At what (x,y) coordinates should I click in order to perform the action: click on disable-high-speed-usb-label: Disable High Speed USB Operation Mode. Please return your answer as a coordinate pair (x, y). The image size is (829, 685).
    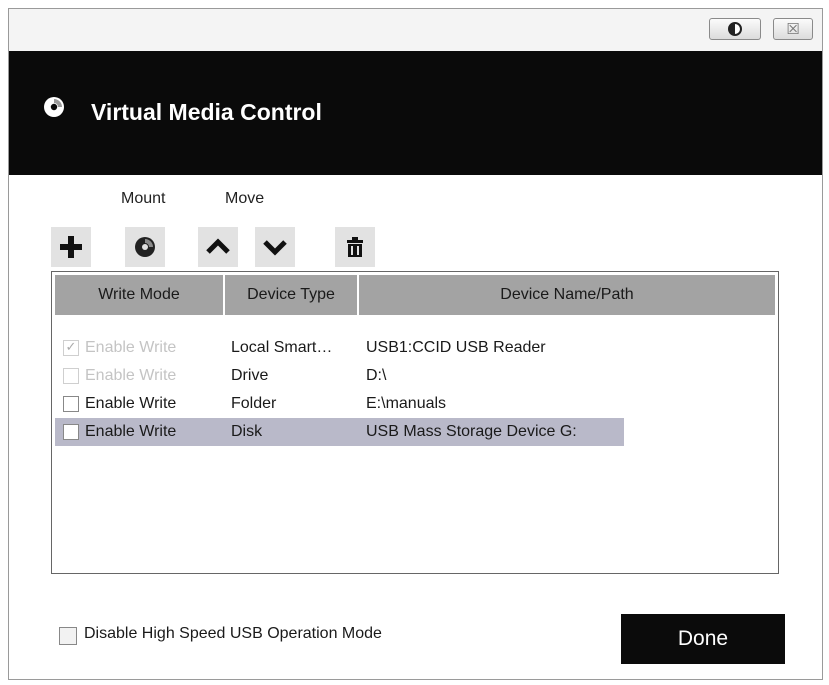
    Looking at the image, I should click on (233, 634).